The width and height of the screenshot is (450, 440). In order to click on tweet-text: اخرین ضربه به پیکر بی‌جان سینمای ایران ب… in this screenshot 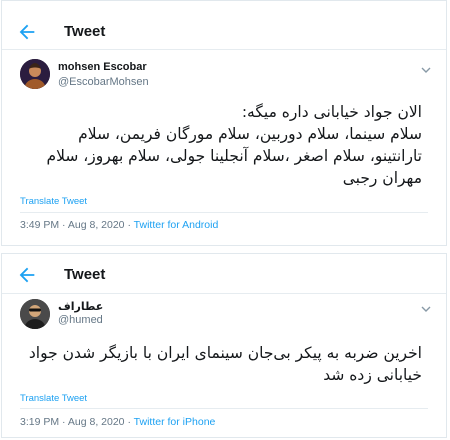, I will do `click(217, 364)`.